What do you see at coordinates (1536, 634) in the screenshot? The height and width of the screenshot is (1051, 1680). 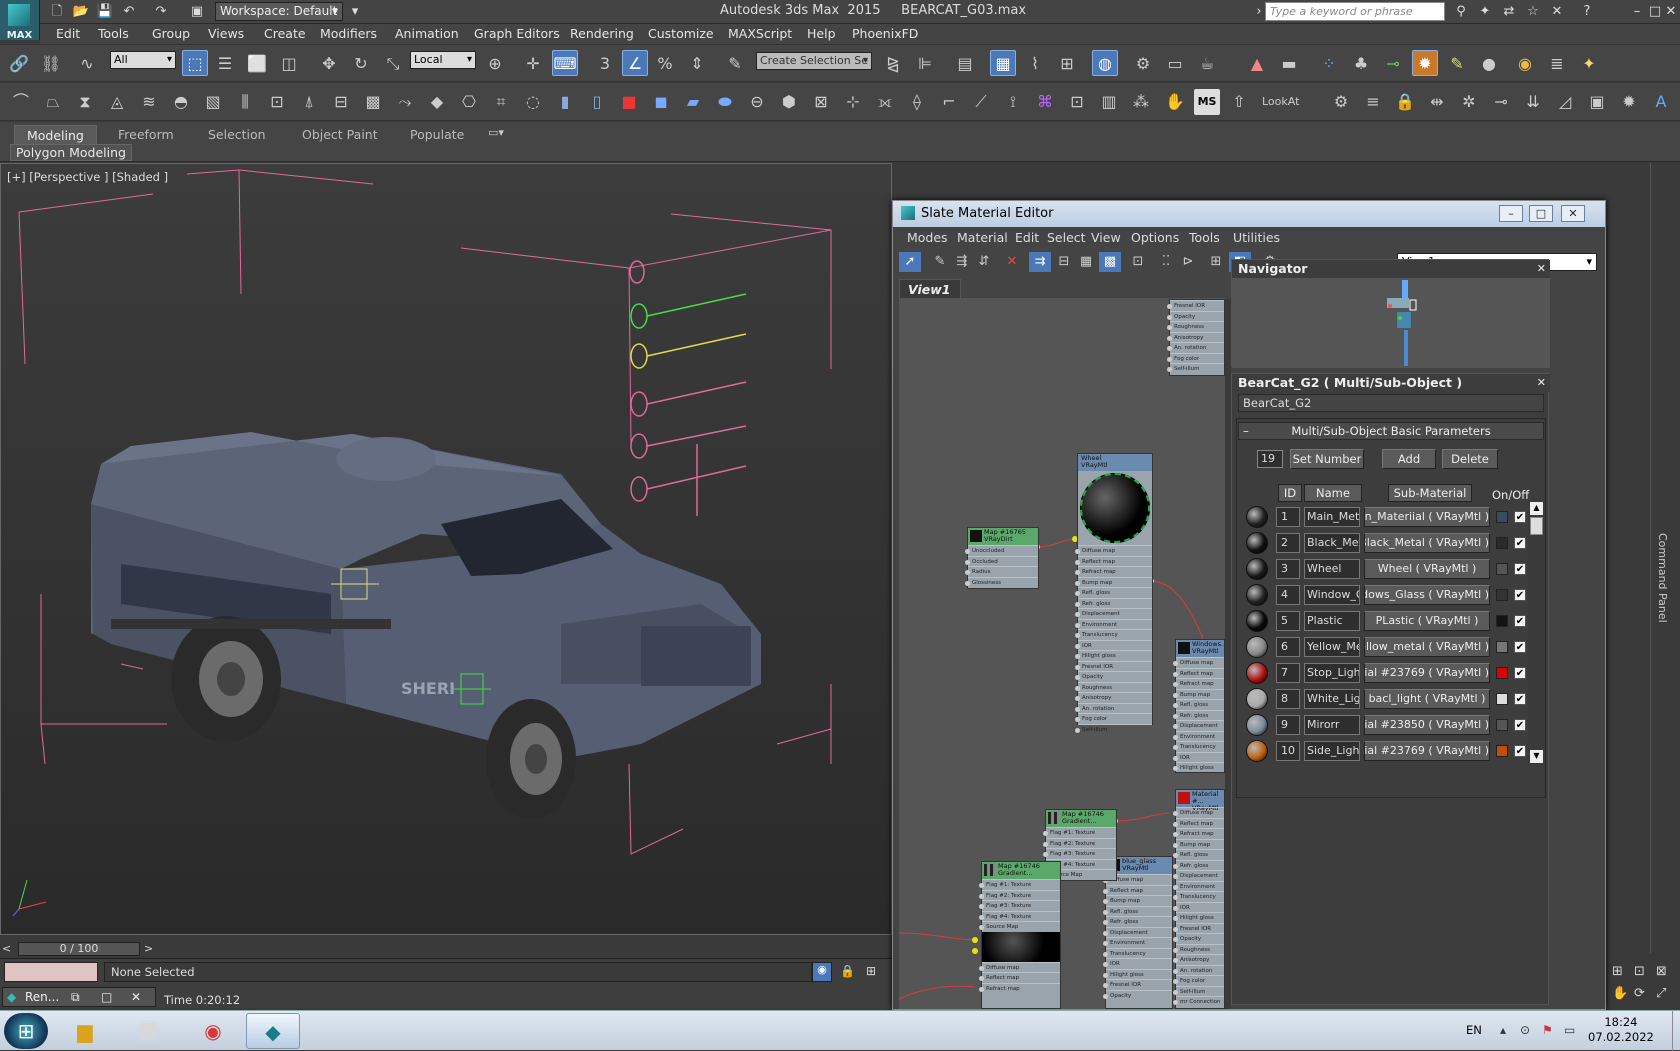 I see `sub-material-scrollbar: ▲ ▼` at bounding box center [1536, 634].